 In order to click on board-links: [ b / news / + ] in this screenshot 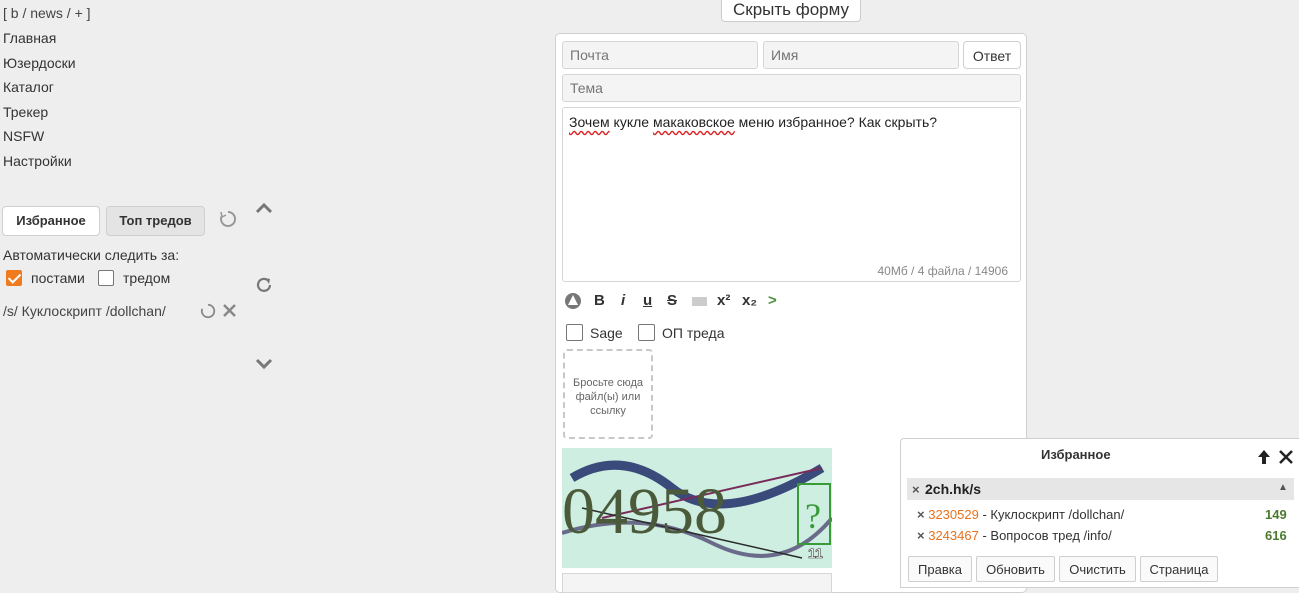, I will do `click(47, 13)`.